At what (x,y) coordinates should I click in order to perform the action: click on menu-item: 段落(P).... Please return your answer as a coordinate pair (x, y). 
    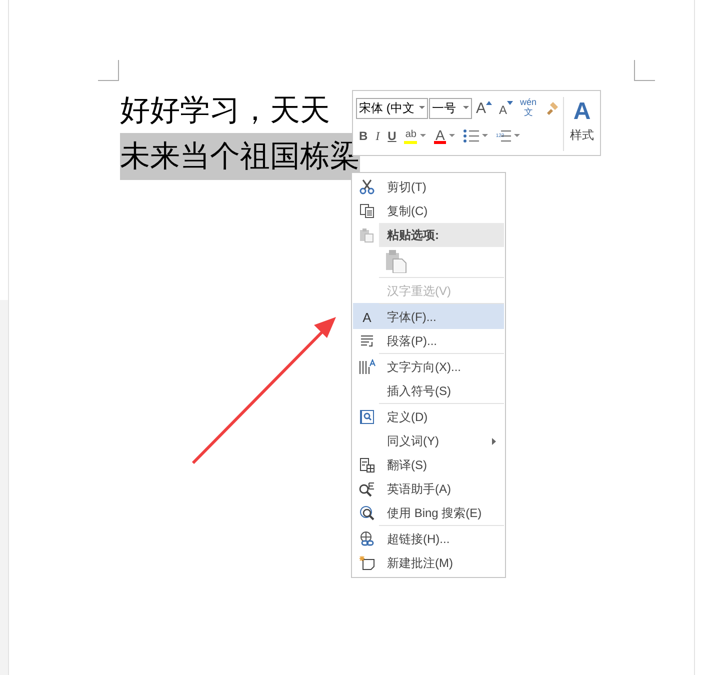
    Looking at the image, I should click on (428, 341).